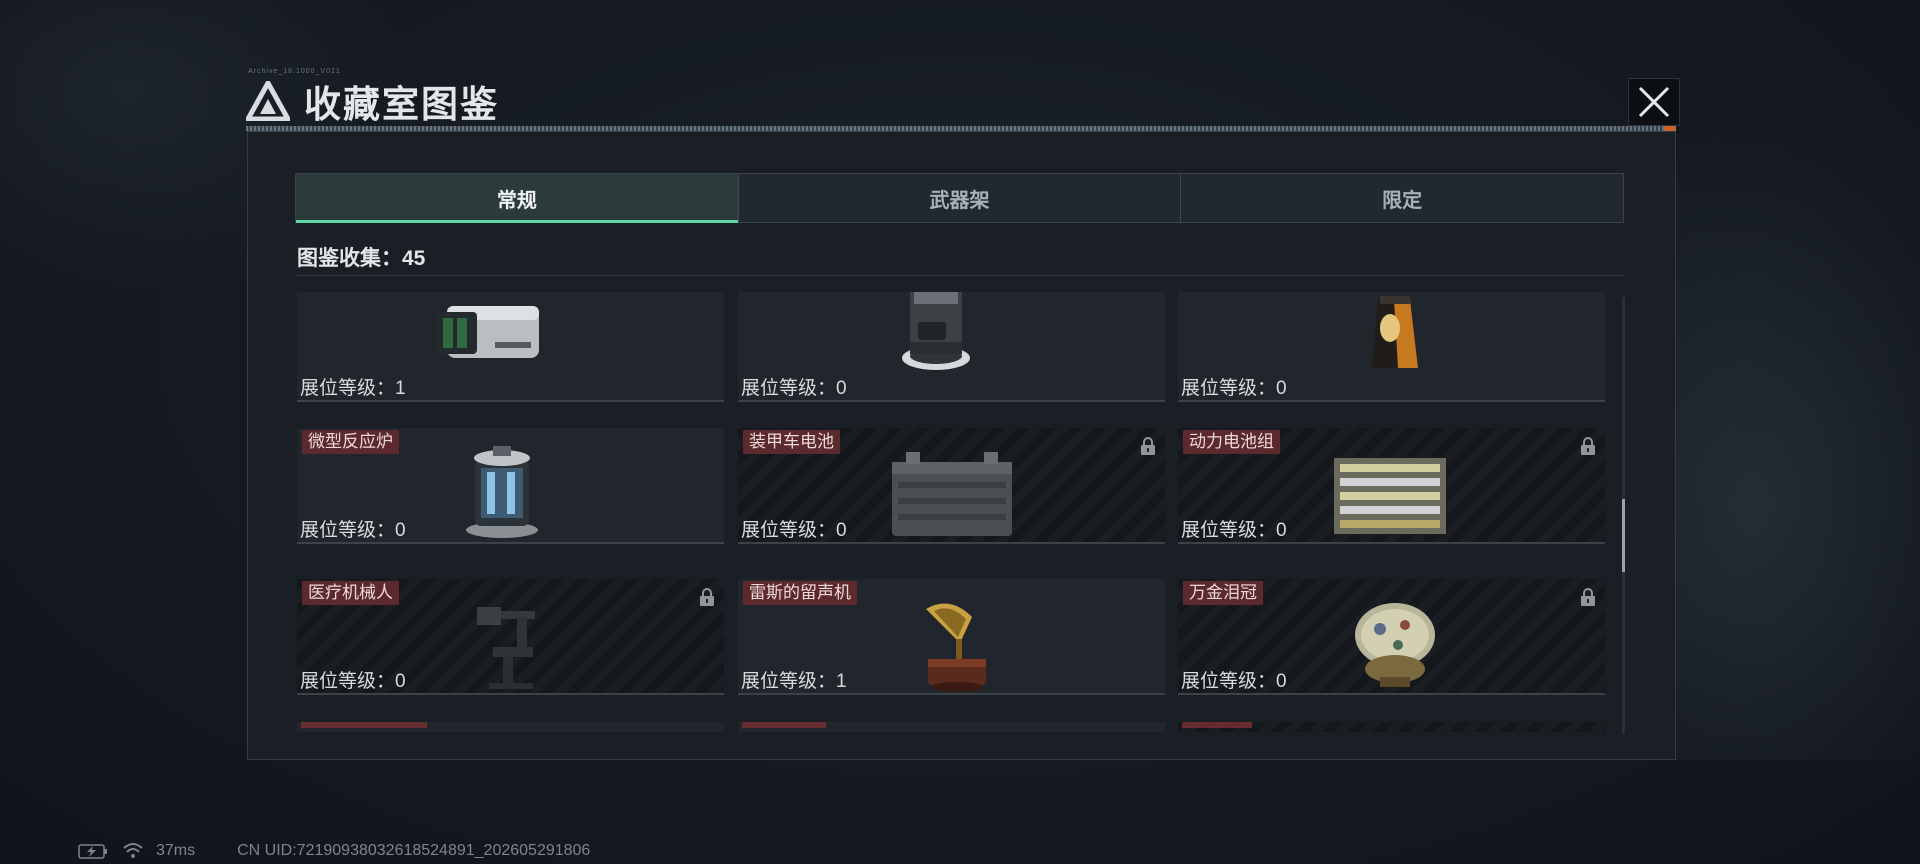 The width and height of the screenshot is (1920, 864). What do you see at coordinates (268, 101) in the screenshot?
I see `delta-logo-icon` at bounding box center [268, 101].